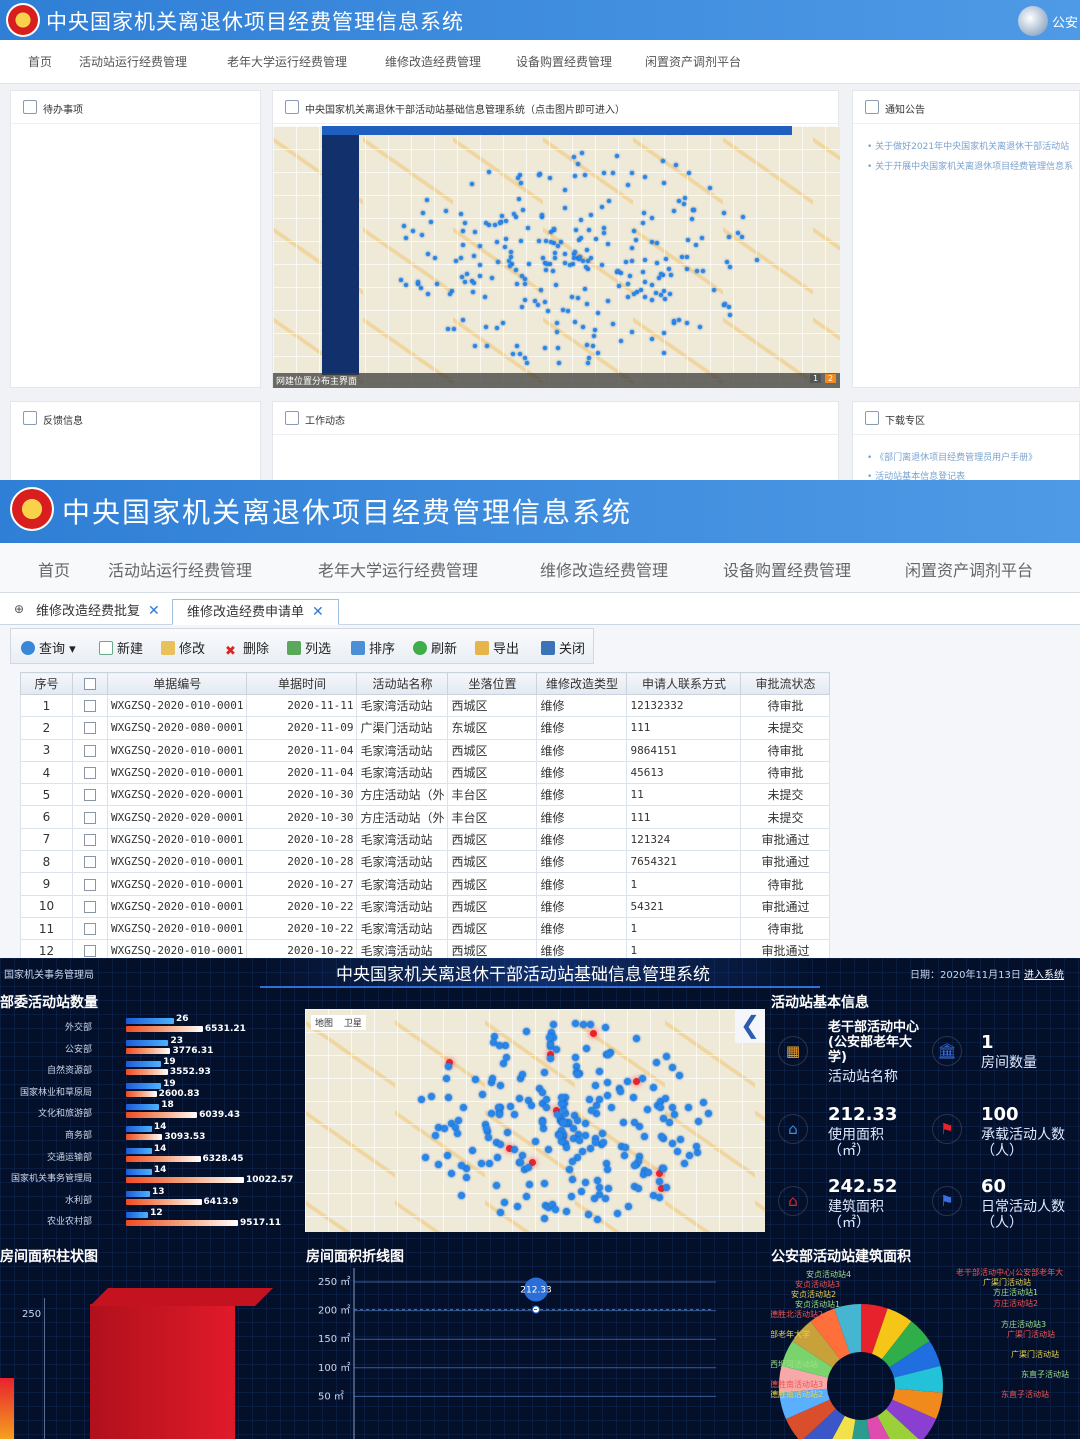 The height and width of the screenshot is (1439, 1080). I want to click on enter-system-link: 进入系统, so click(1044, 973).